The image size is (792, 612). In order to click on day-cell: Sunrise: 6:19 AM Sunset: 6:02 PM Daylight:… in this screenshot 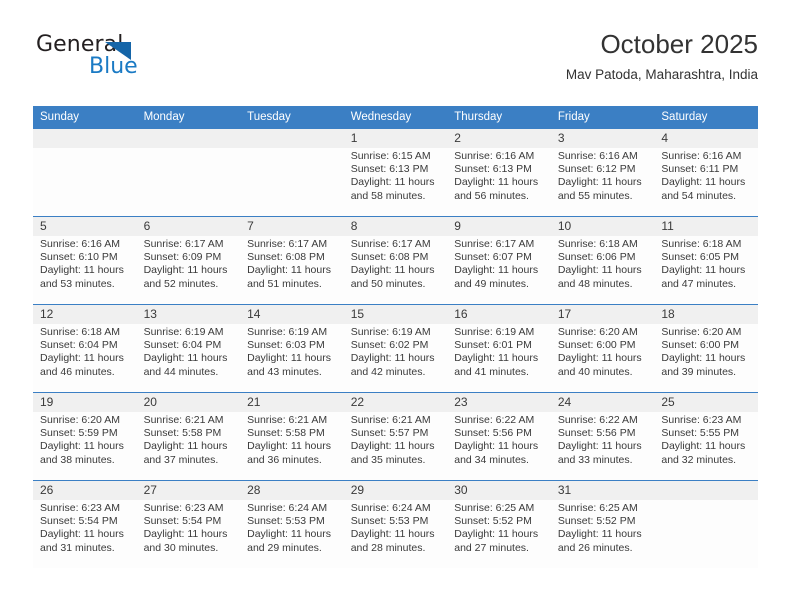, I will do `click(395, 358)`.